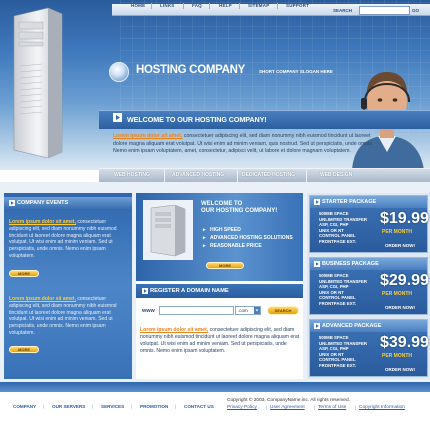 This screenshot has height=424, width=430. I want to click on package-price: $19.99, so click(404, 218).